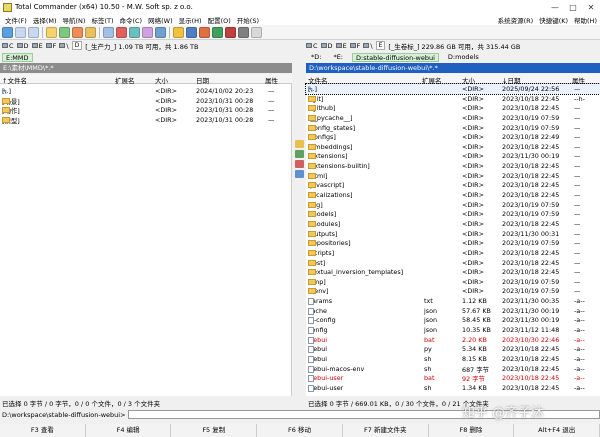 The width and height of the screenshot is (600, 437). I want to click on left-path-bar: E:\素材\MMD\*.*, so click(146, 68).